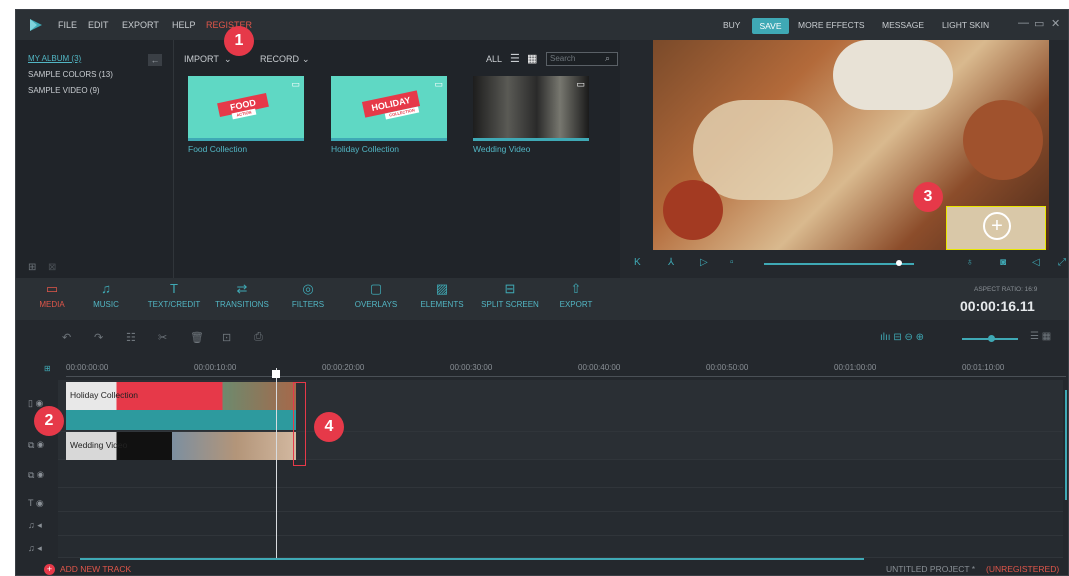 The width and height of the screenshot is (1069, 576). Describe the element at coordinates (308, 298) in the screenshot. I see `tool-filters: ◎ FILTERS` at that location.